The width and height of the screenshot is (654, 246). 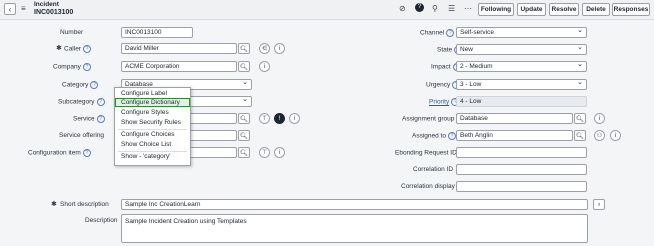 I want to click on hamburger-menu-icon: ≡, so click(x=23, y=8).